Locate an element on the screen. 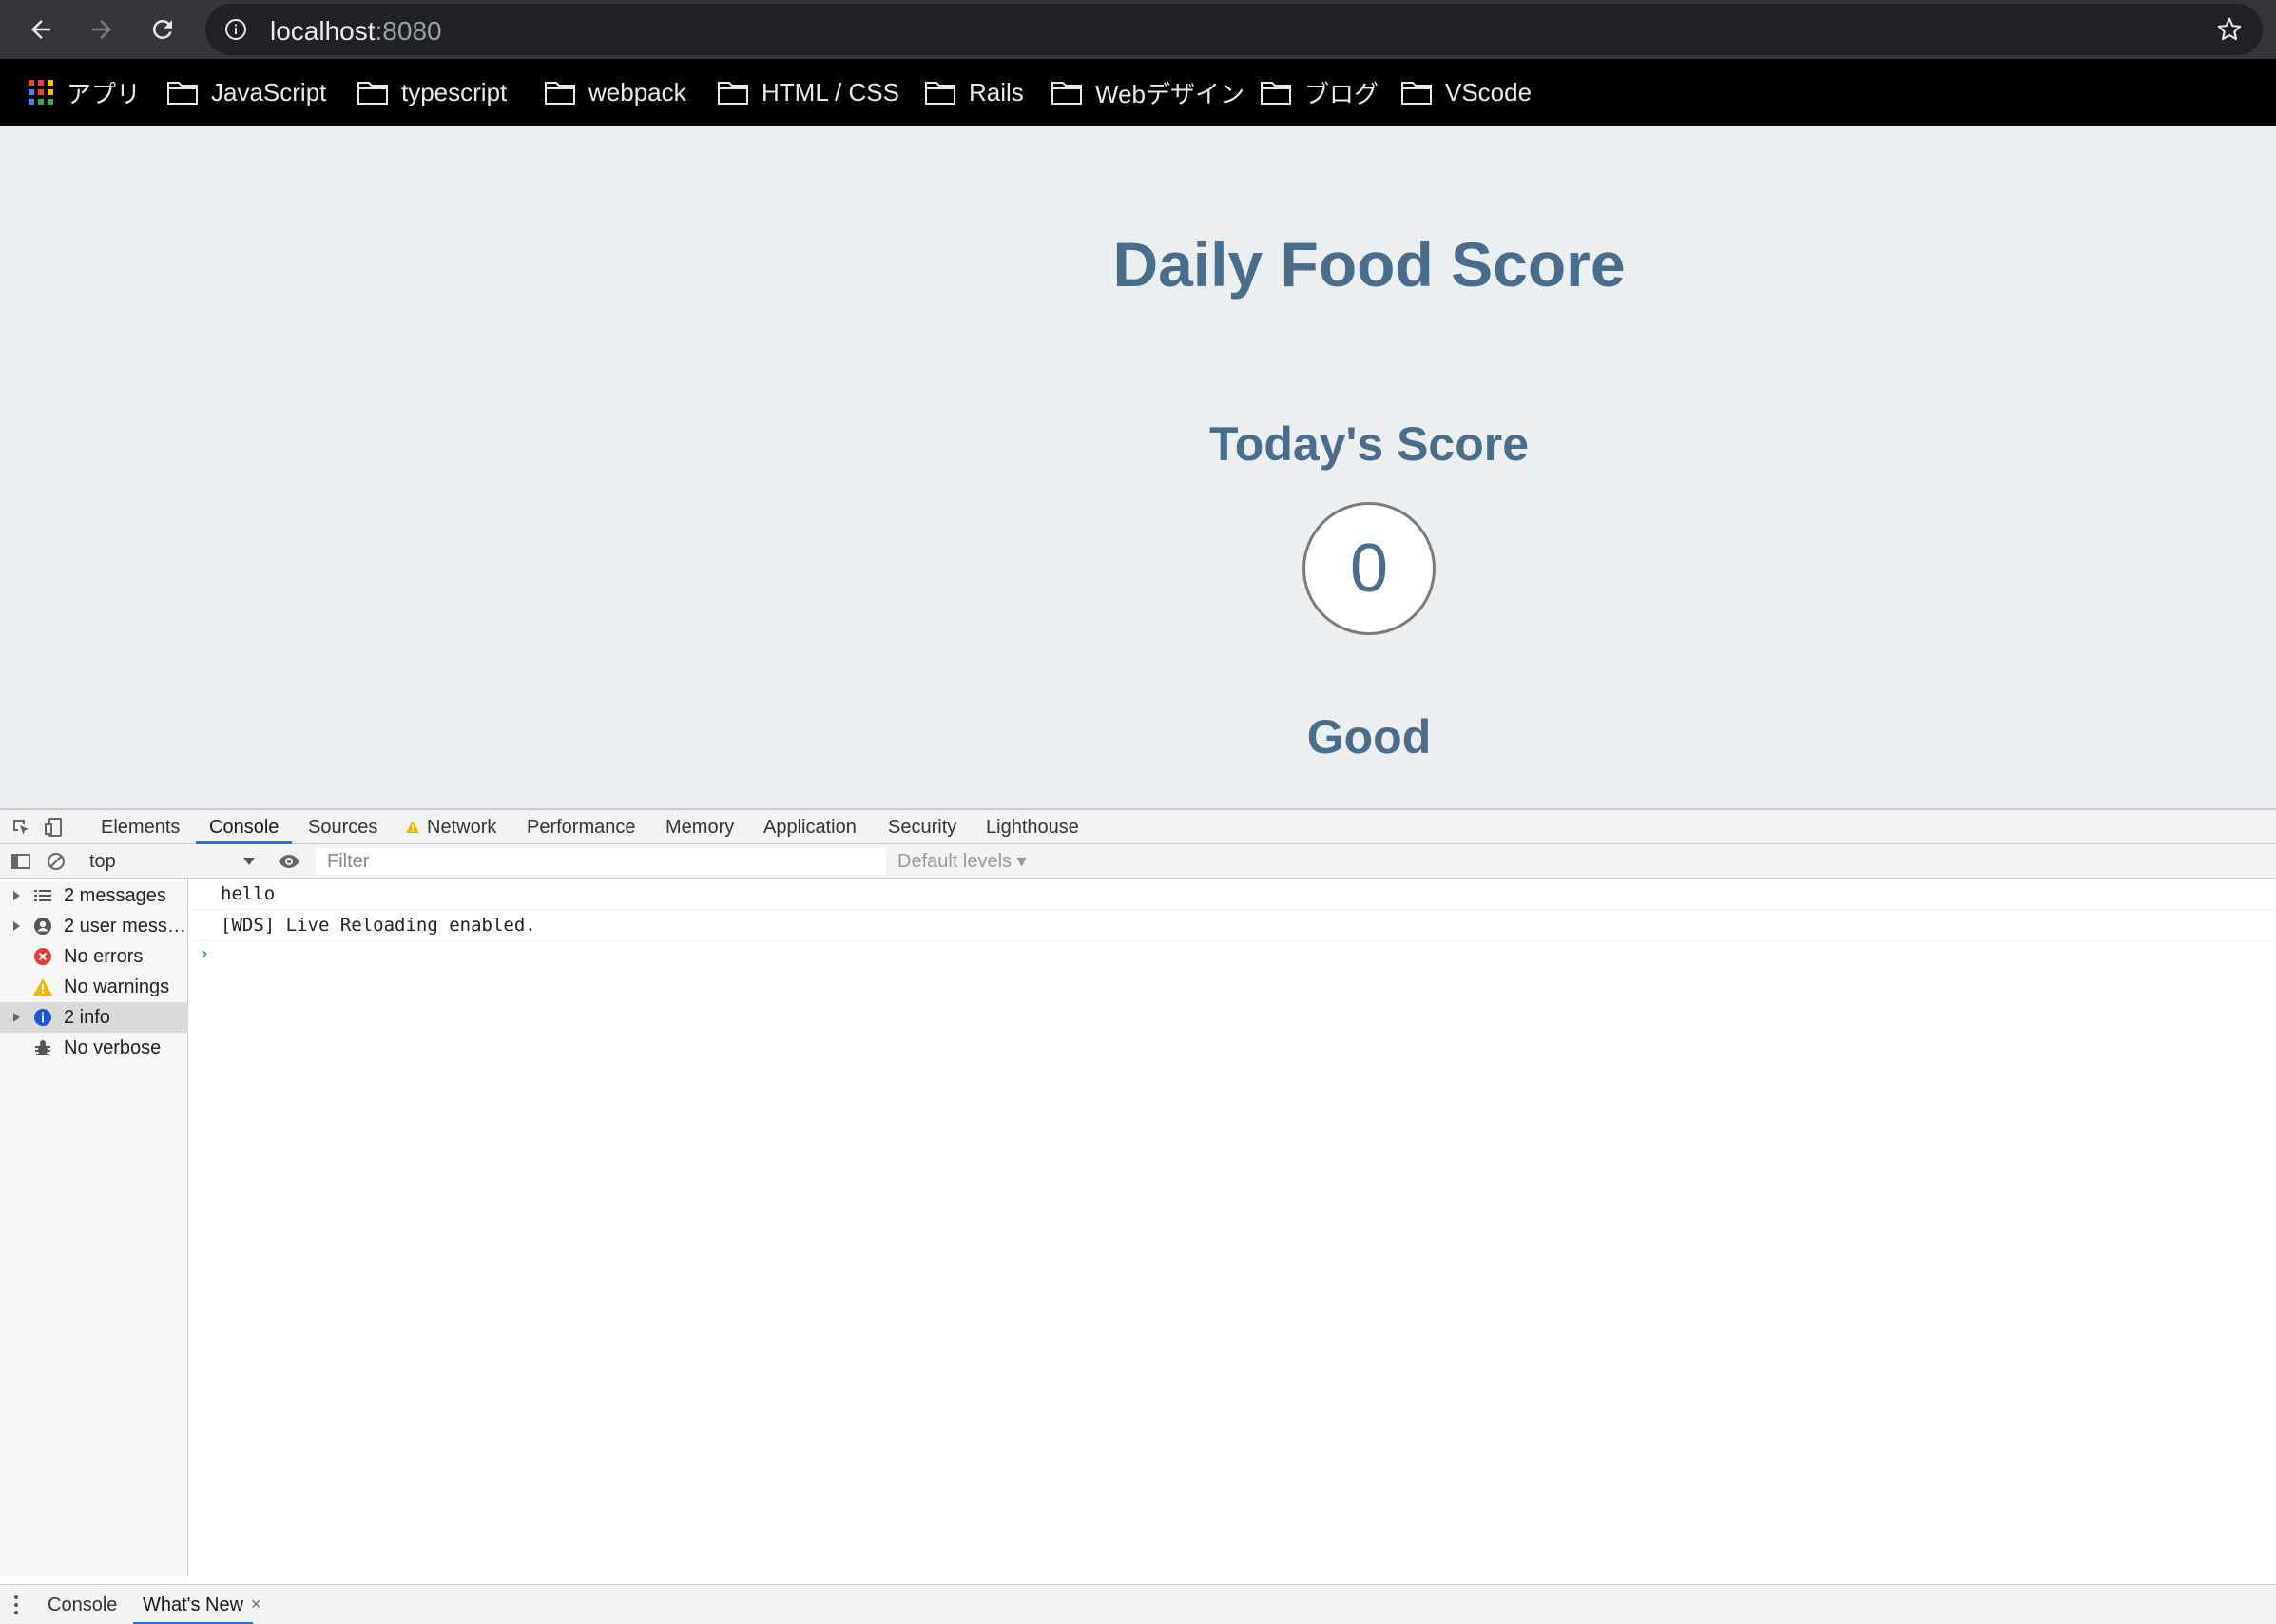 The image size is (2276, 1624). tab-lighthouse: Lighthouse is located at coordinates (1032, 827).